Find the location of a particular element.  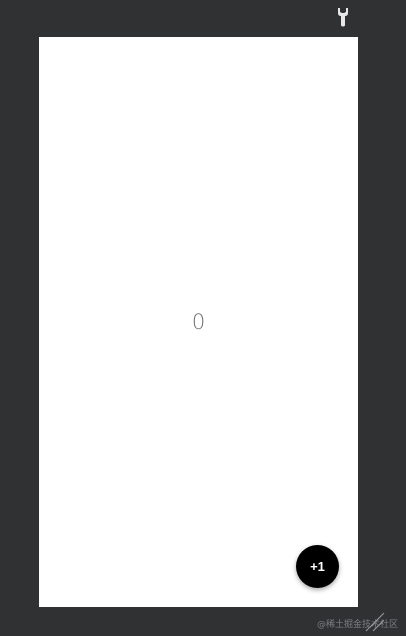

wrench-icon is located at coordinates (343, 17).